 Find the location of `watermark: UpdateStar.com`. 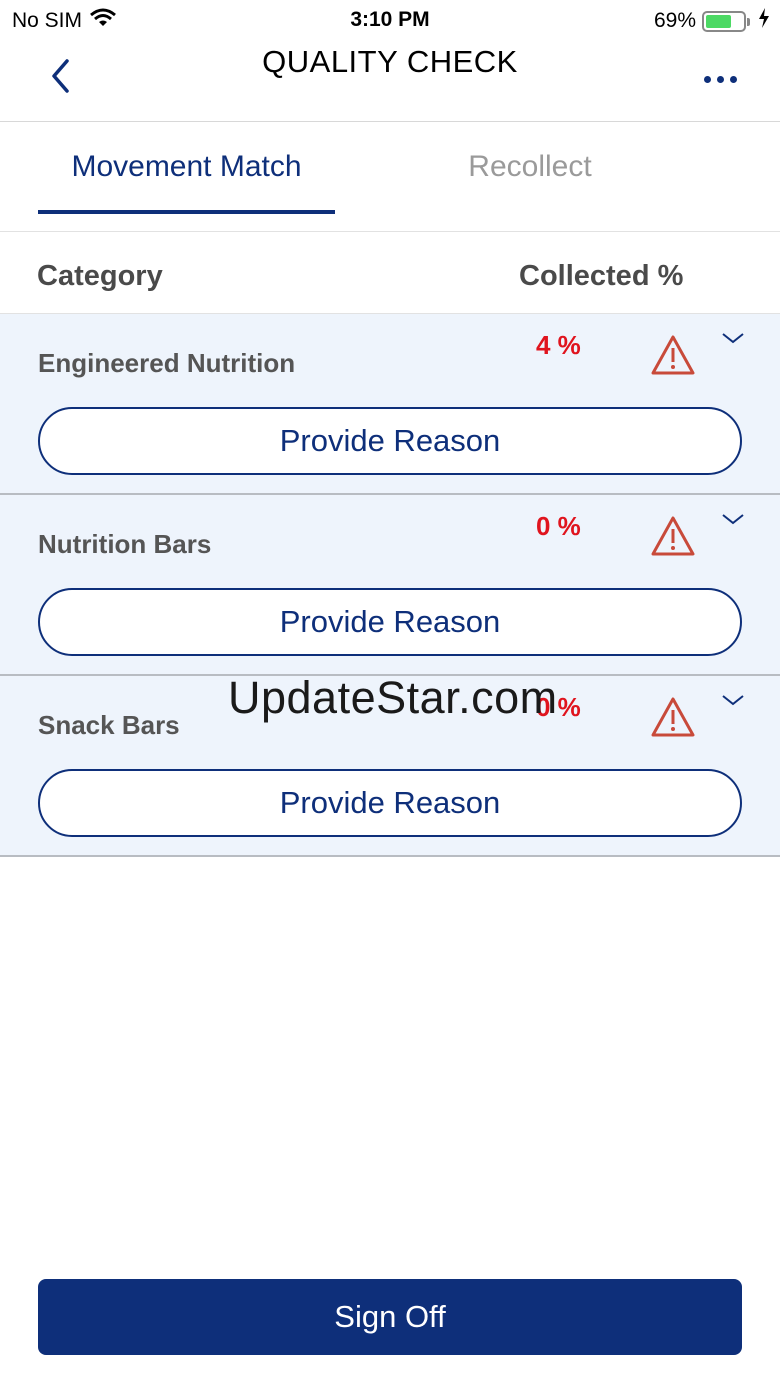

watermark: UpdateStar.com is located at coordinates (393, 697).